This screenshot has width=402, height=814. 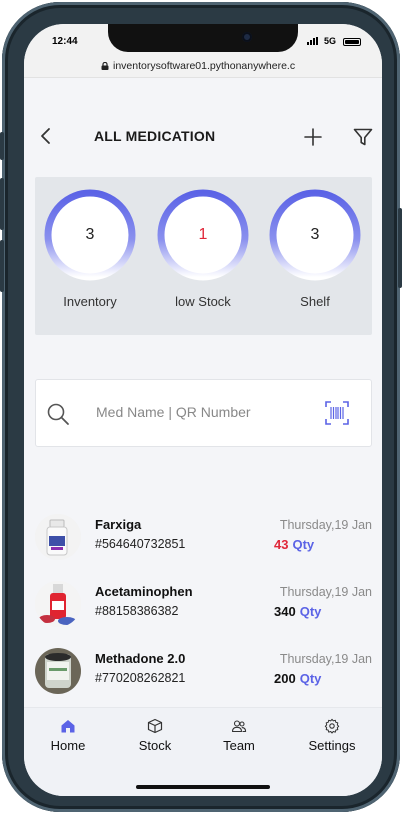 I want to click on medication-name: Farxiga, so click(x=118, y=524).